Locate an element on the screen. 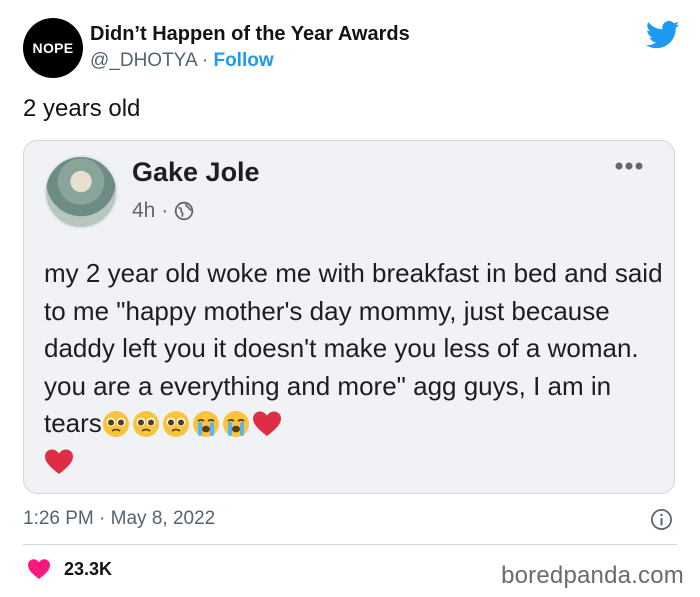  emoji-strip is located at coordinates (193, 423).